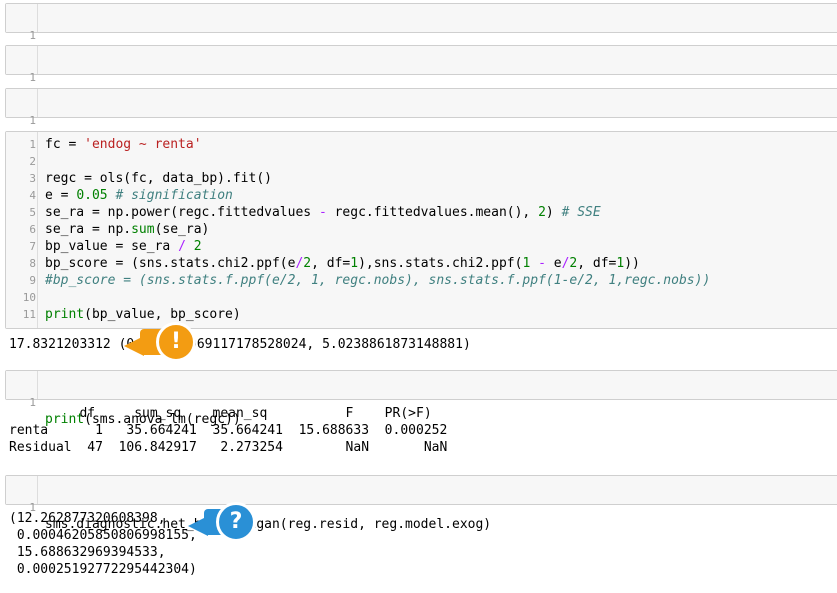  I want to click on line-number: 10, so click(29, 297).